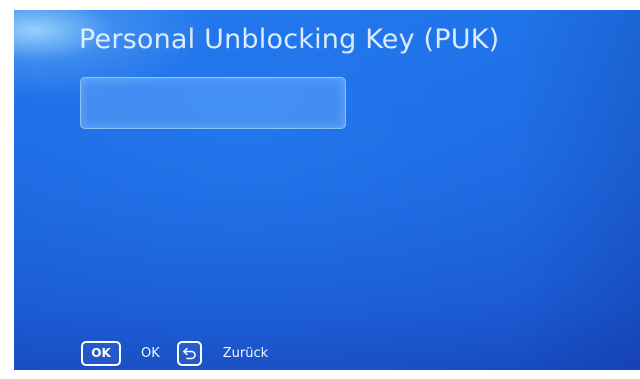 The width and height of the screenshot is (640, 379). I want to click on ok-button-label: OK, so click(150, 353).